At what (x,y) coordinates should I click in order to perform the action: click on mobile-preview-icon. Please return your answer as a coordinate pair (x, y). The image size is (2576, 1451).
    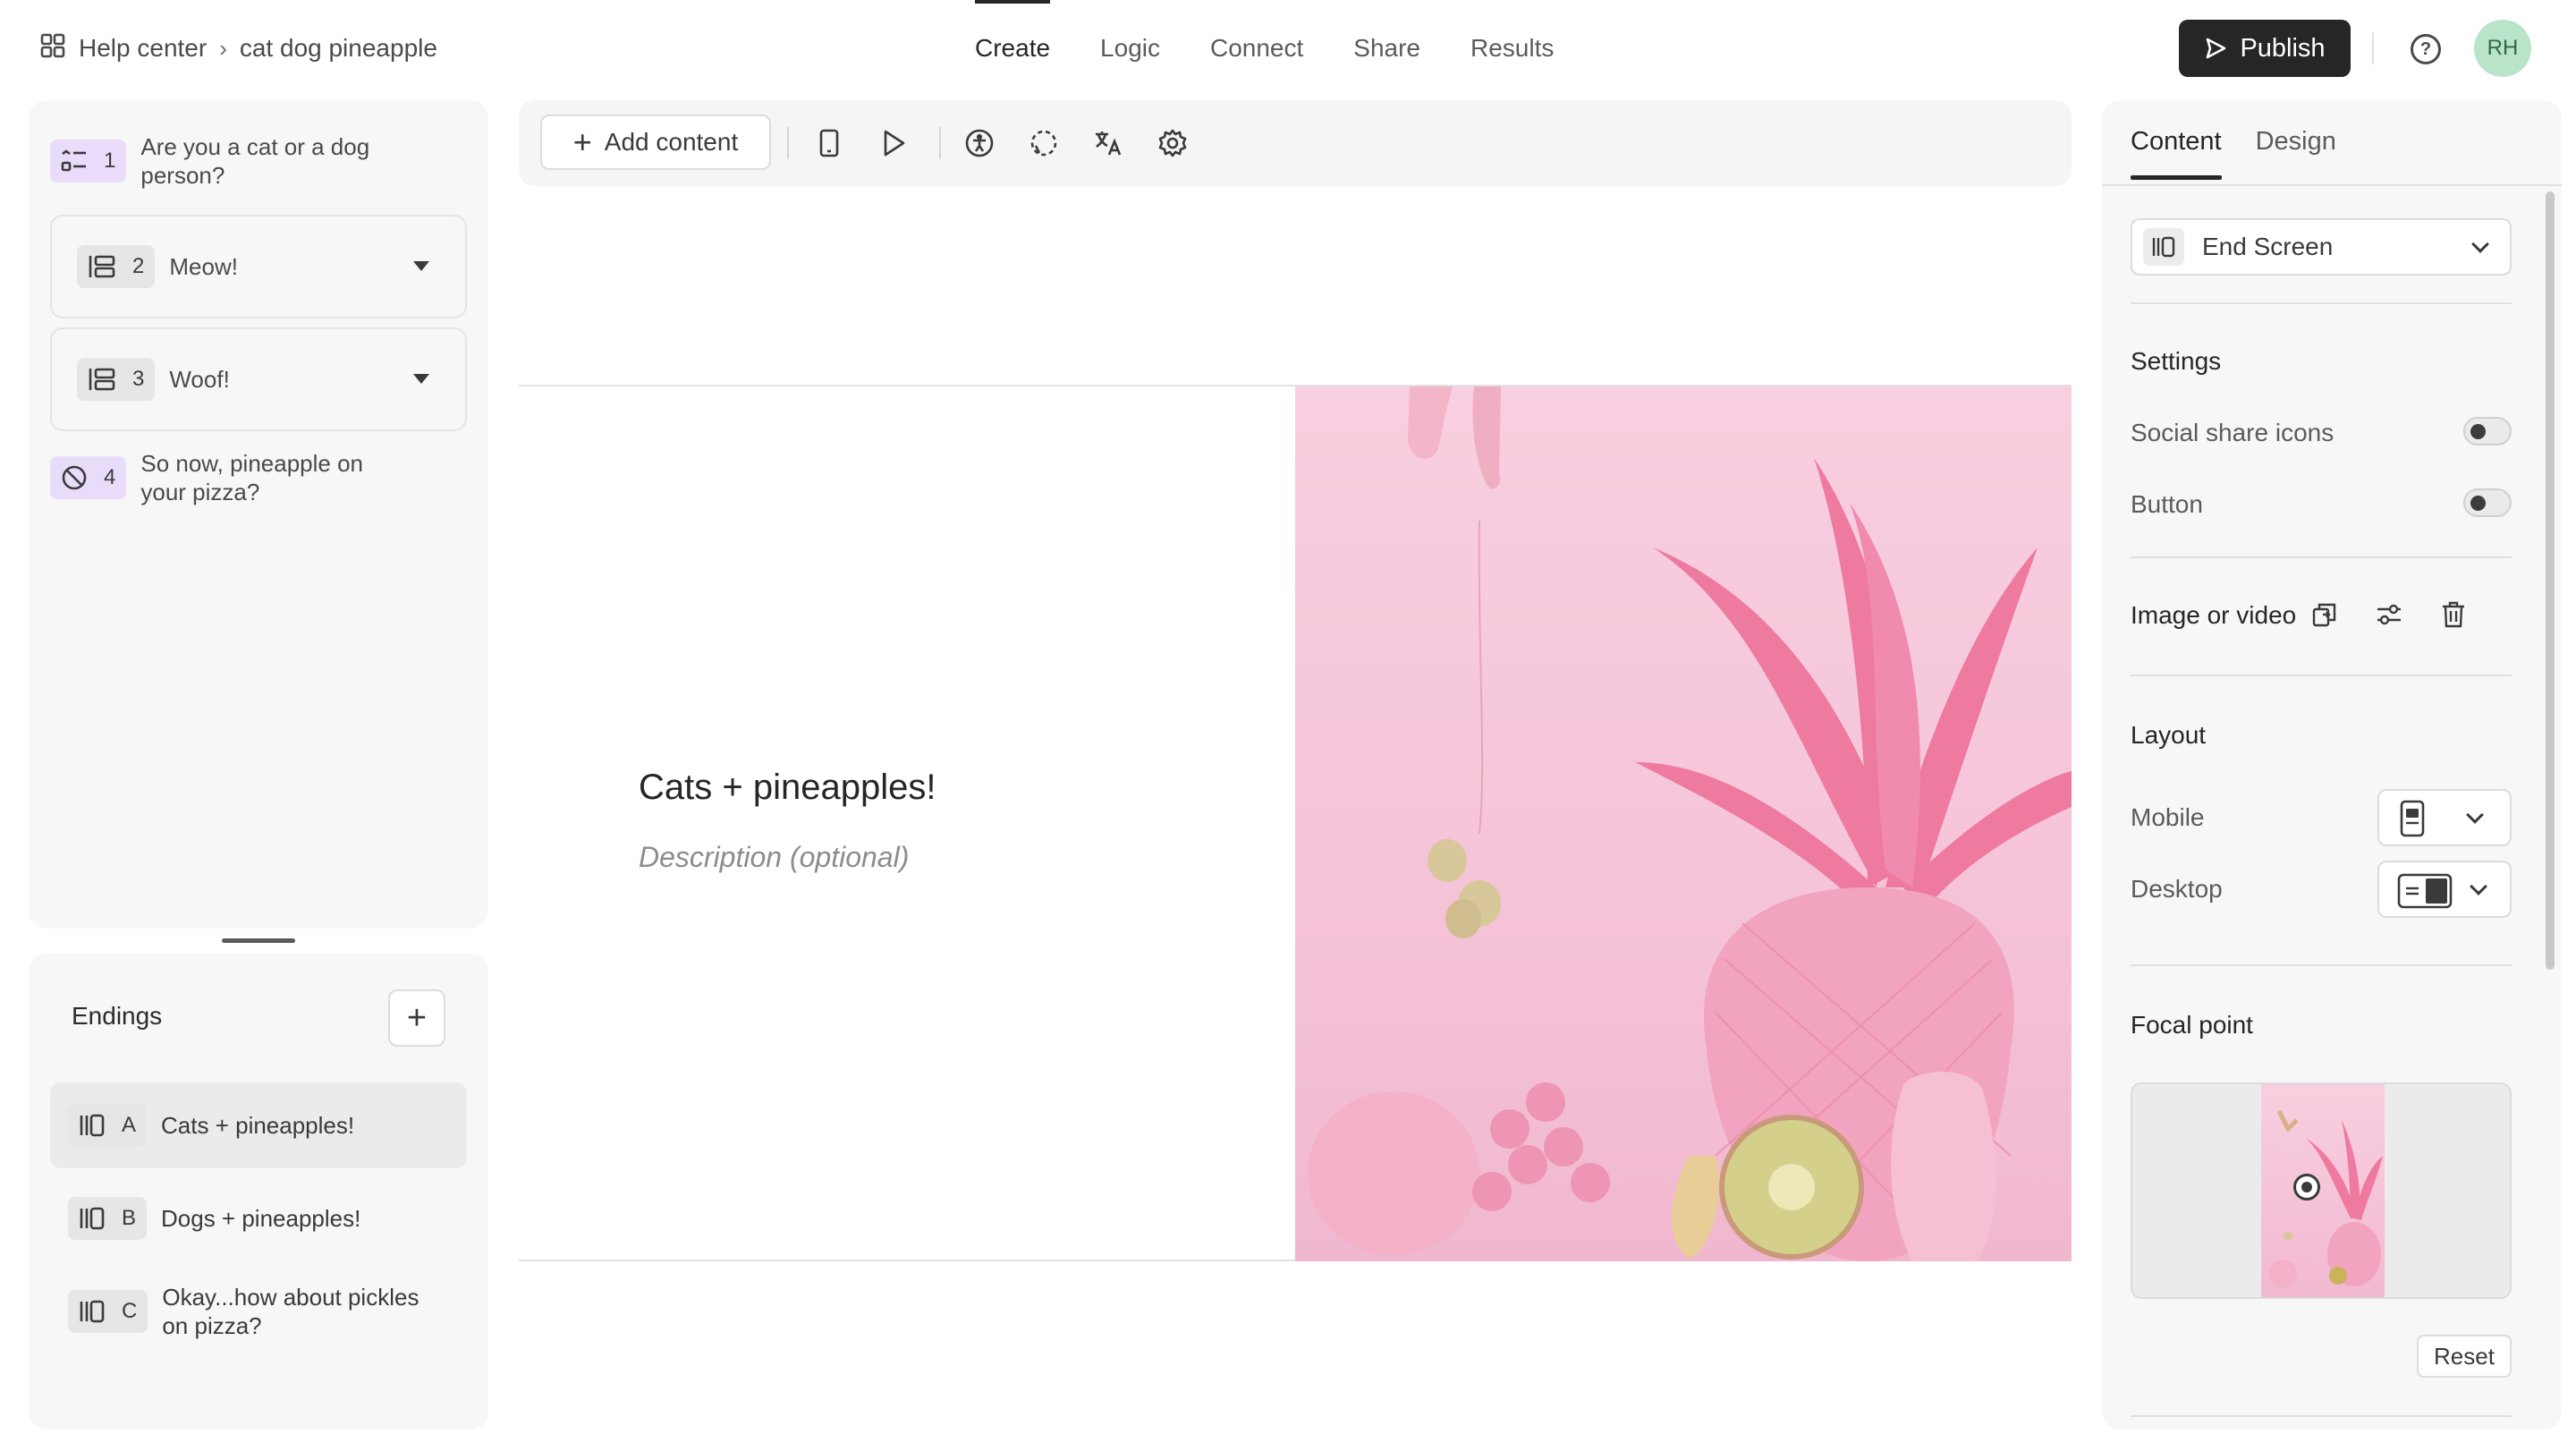
    Looking at the image, I should click on (829, 143).